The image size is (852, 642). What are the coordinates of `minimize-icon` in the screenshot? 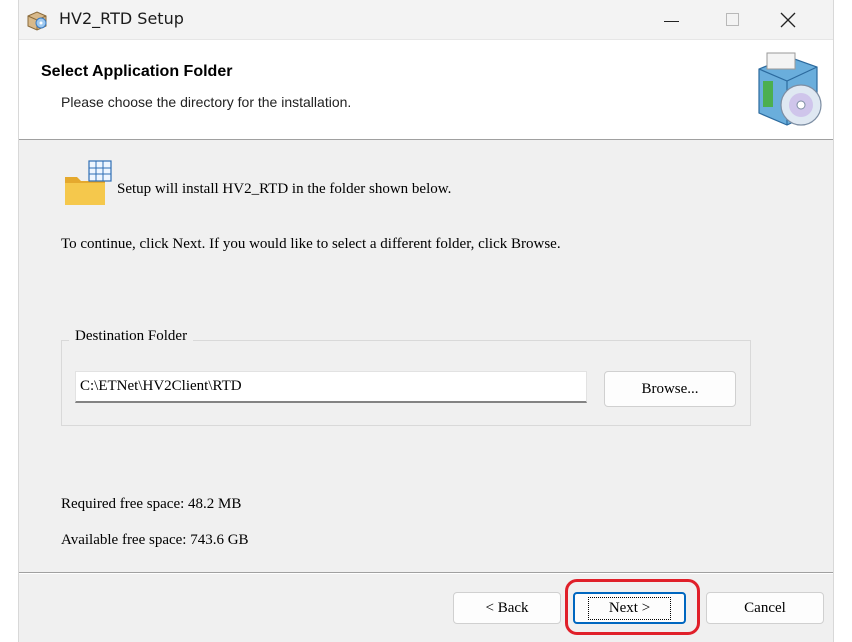 It's located at (672, 20).